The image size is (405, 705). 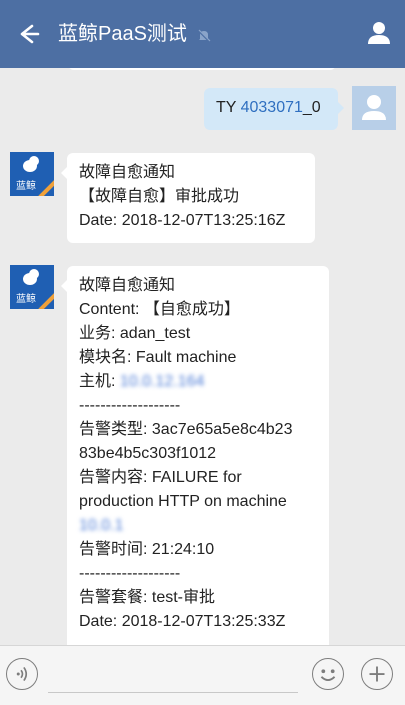 I want to click on person-icon, so click(x=374, y=107).